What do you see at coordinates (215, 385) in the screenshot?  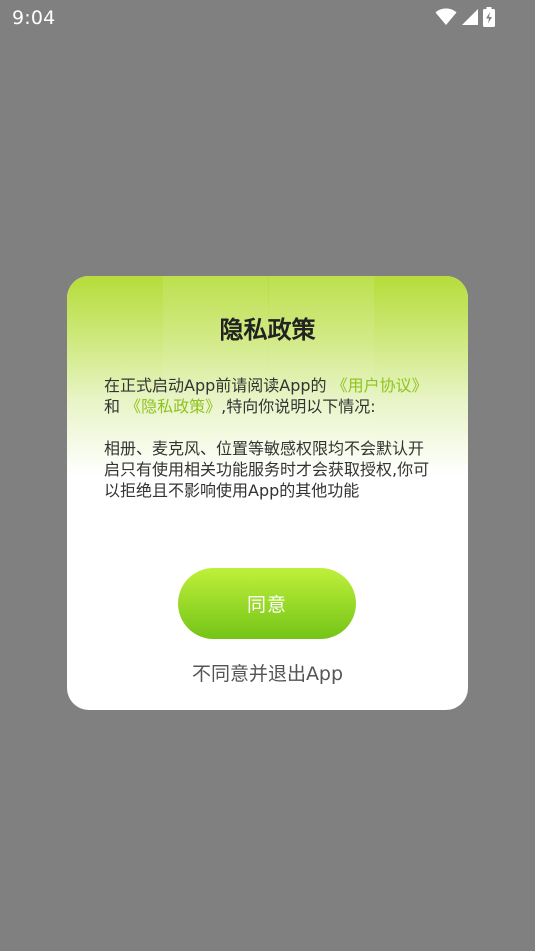 I see `intro-prefix: 在正式启动App前请阅读App的` at bounding box center [215, 385].